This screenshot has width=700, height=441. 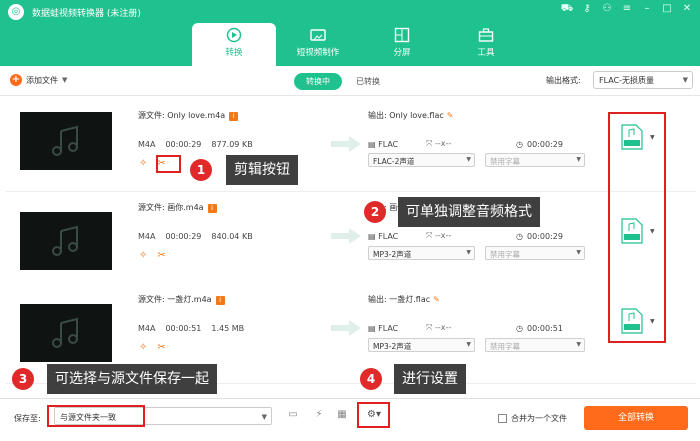 I want to click on maximize-icon: □, so click(x=667, y=9).